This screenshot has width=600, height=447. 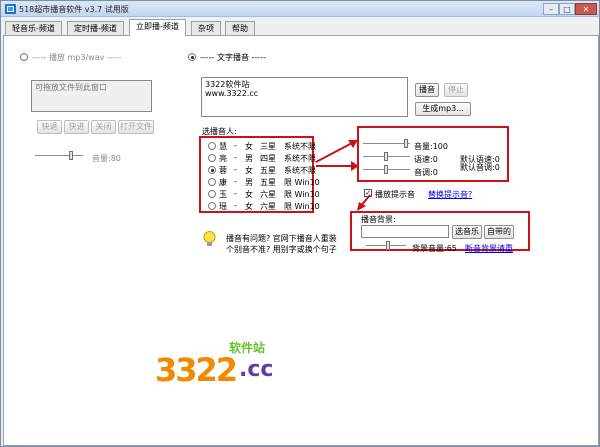 I want to click on tab-light-music: 轻音乐-频道, so click(x=33, y=28).